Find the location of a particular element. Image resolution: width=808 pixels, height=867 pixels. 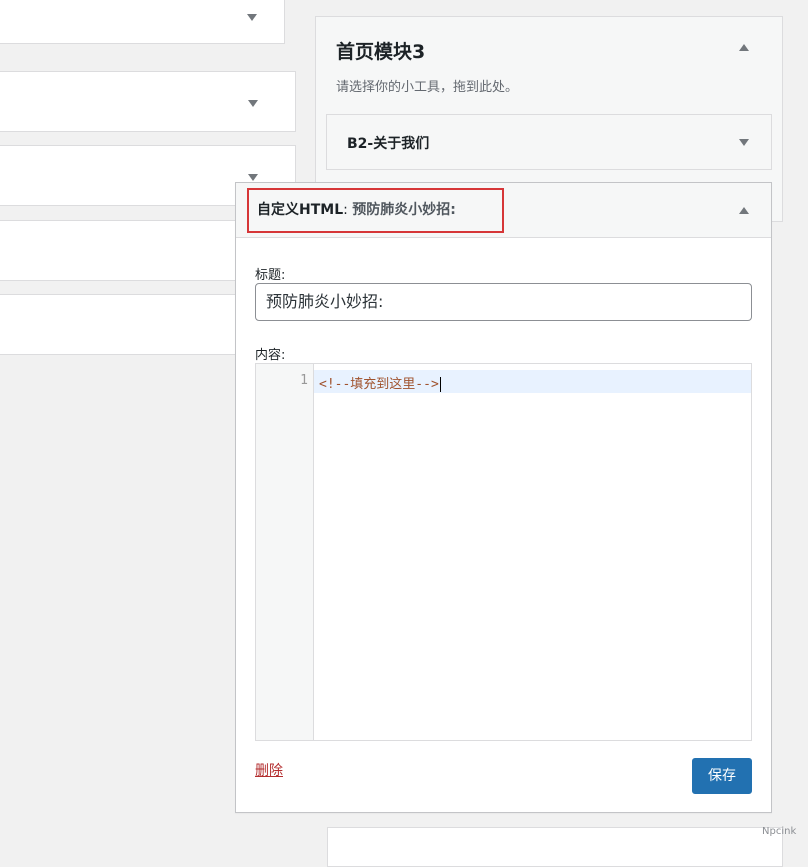

line-number: 1 is located at coordinates (304, 380).